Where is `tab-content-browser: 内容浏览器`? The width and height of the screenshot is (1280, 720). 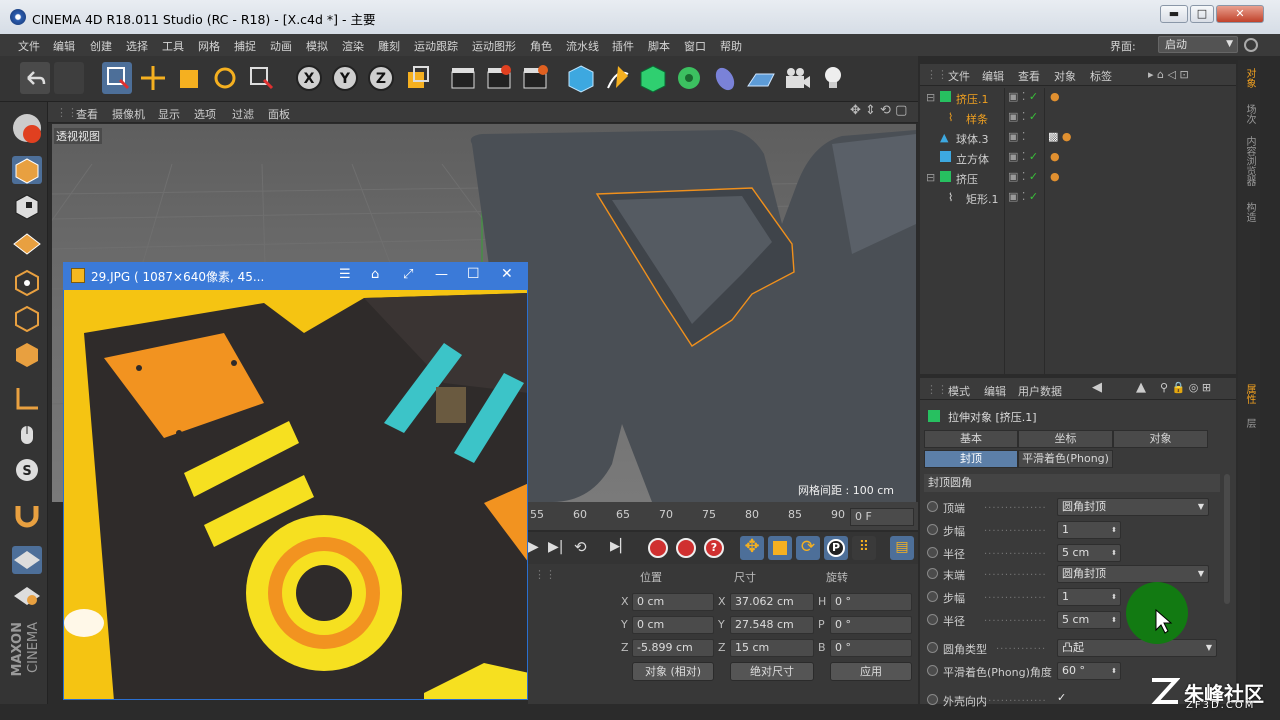 tab-content-browser: 内容浏览器 is located at coordinates (1249, 161).